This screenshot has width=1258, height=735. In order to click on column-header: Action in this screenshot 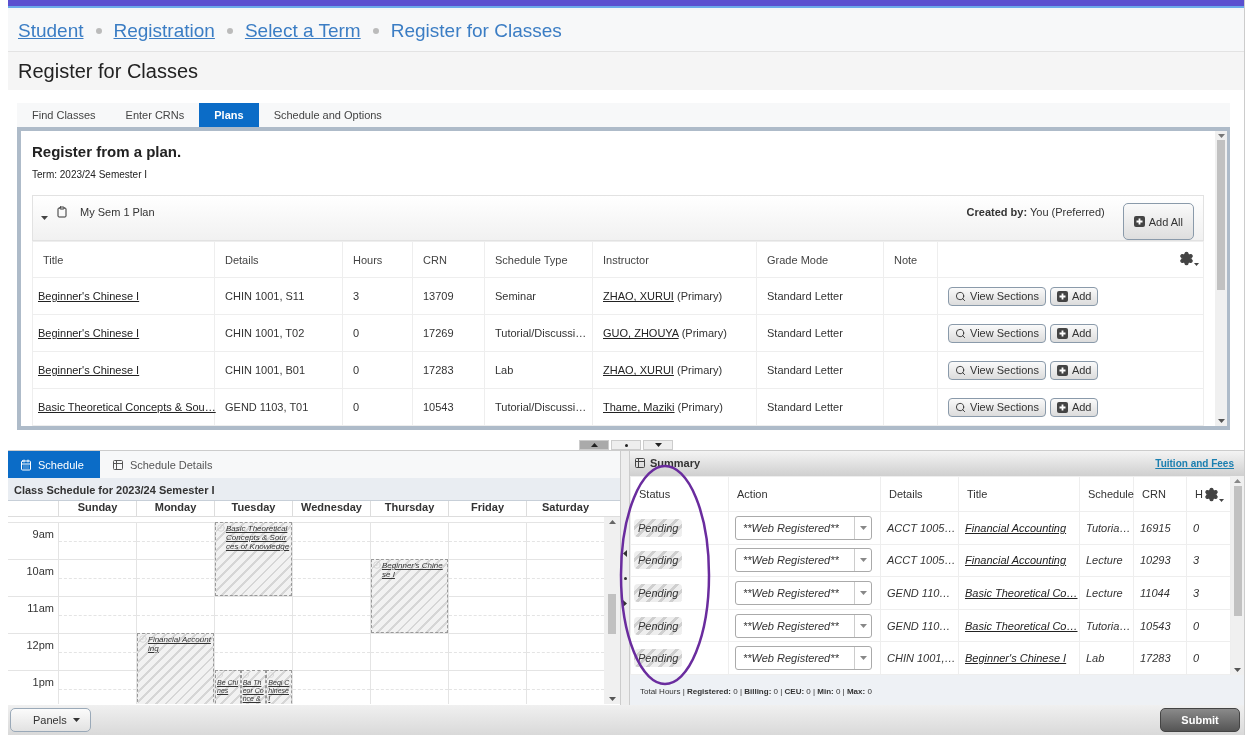, I will do `click(804, 494)`.